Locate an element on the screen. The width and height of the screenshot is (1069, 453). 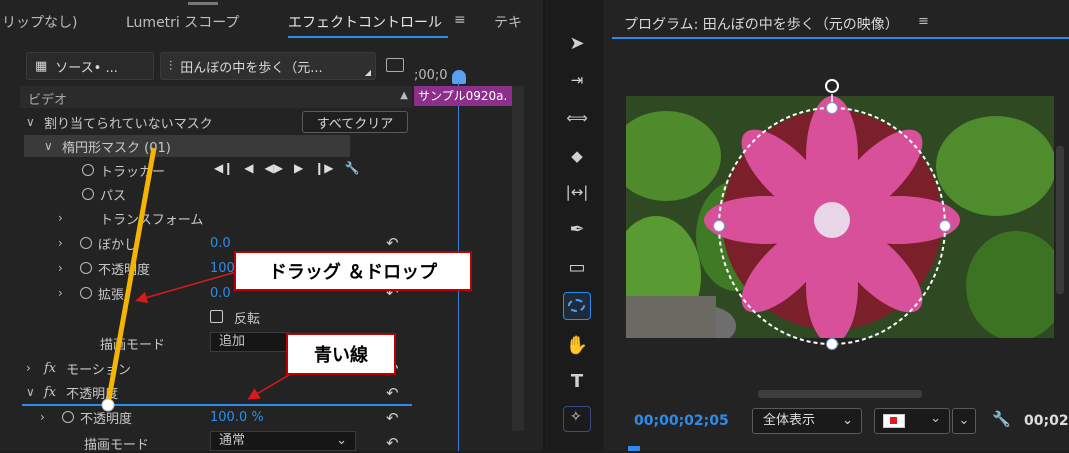
overlay-color-icon is located at coordinates (894, 421).